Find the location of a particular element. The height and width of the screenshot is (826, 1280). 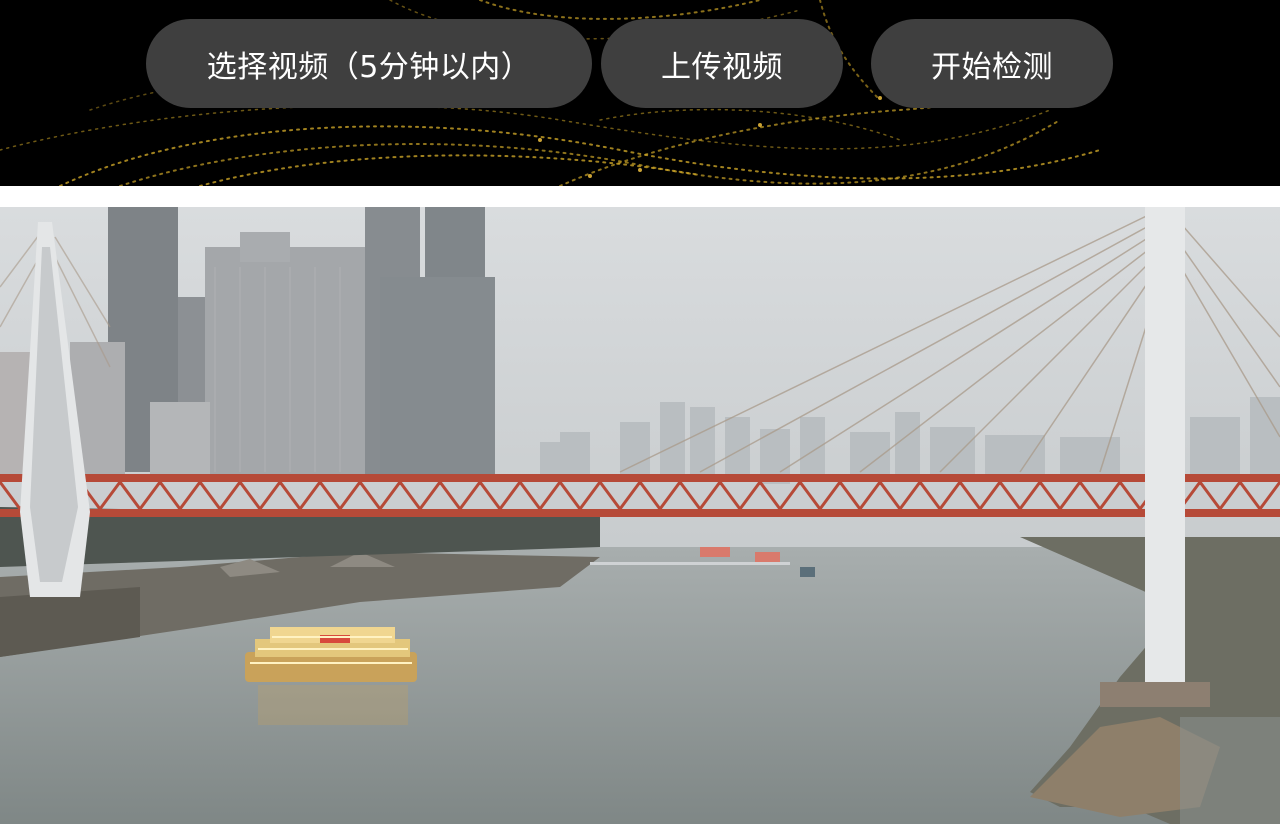

start-detection-button: 开始检测 is located at coordinates (992, 63).